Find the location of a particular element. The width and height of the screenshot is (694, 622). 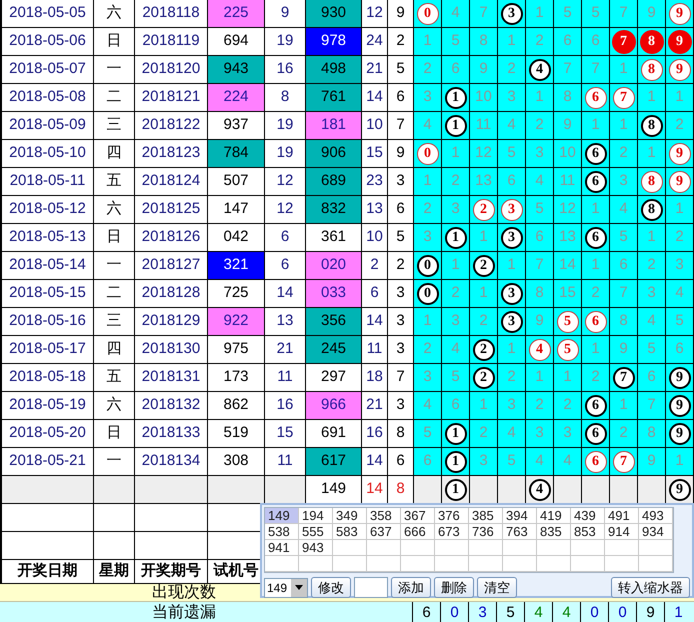

weekday-cell: 四 is located at coordinates (114, 350).